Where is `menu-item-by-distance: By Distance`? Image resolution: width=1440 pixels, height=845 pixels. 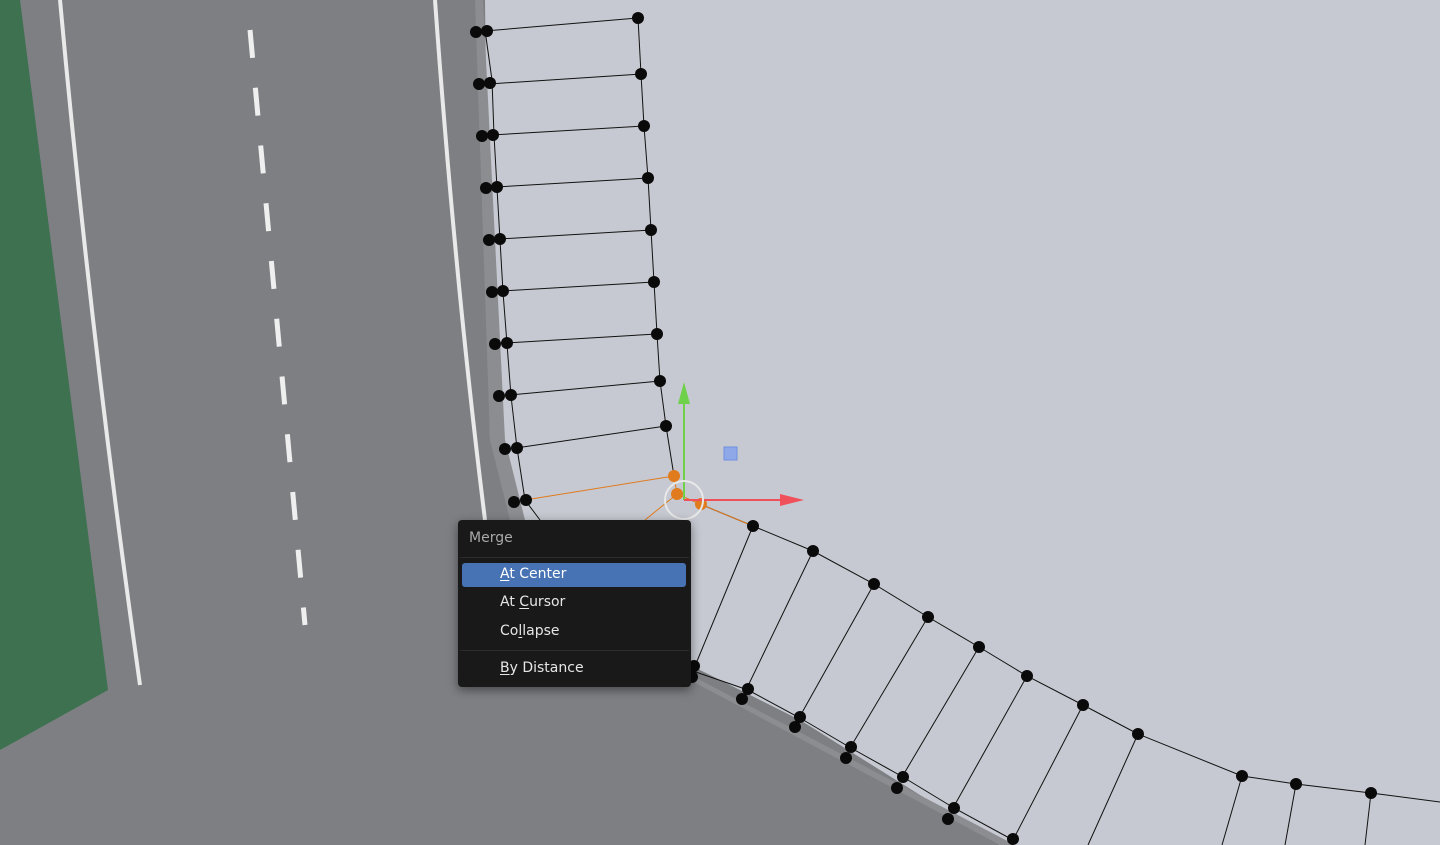
menu-item-by-distance: By Distance is located at coordinates (574, 669).